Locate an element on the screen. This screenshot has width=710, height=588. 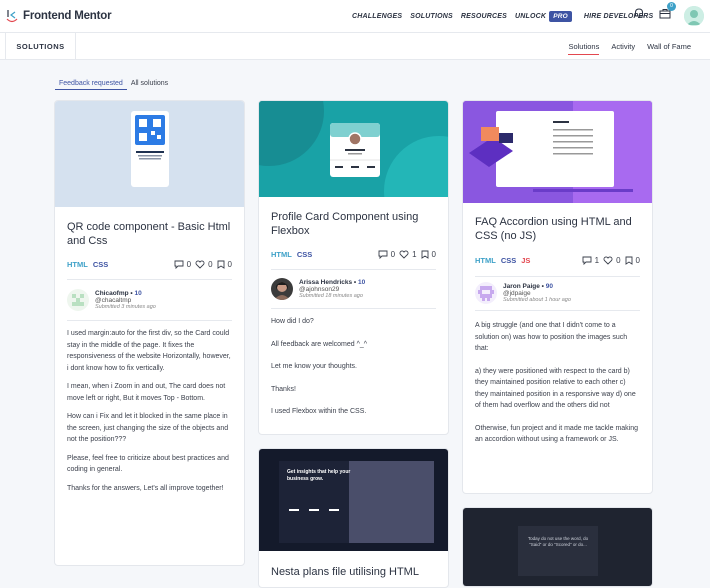
author-handle: @chacaltmp is located at coordinates (113, 300).